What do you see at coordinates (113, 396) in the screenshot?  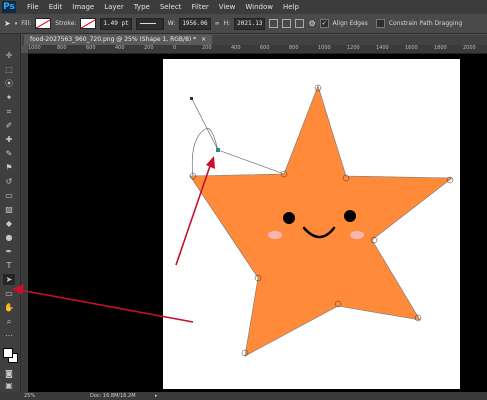 I see `document-info: Doc: 16.8M/16.2M` at bounding box center [113, 396].